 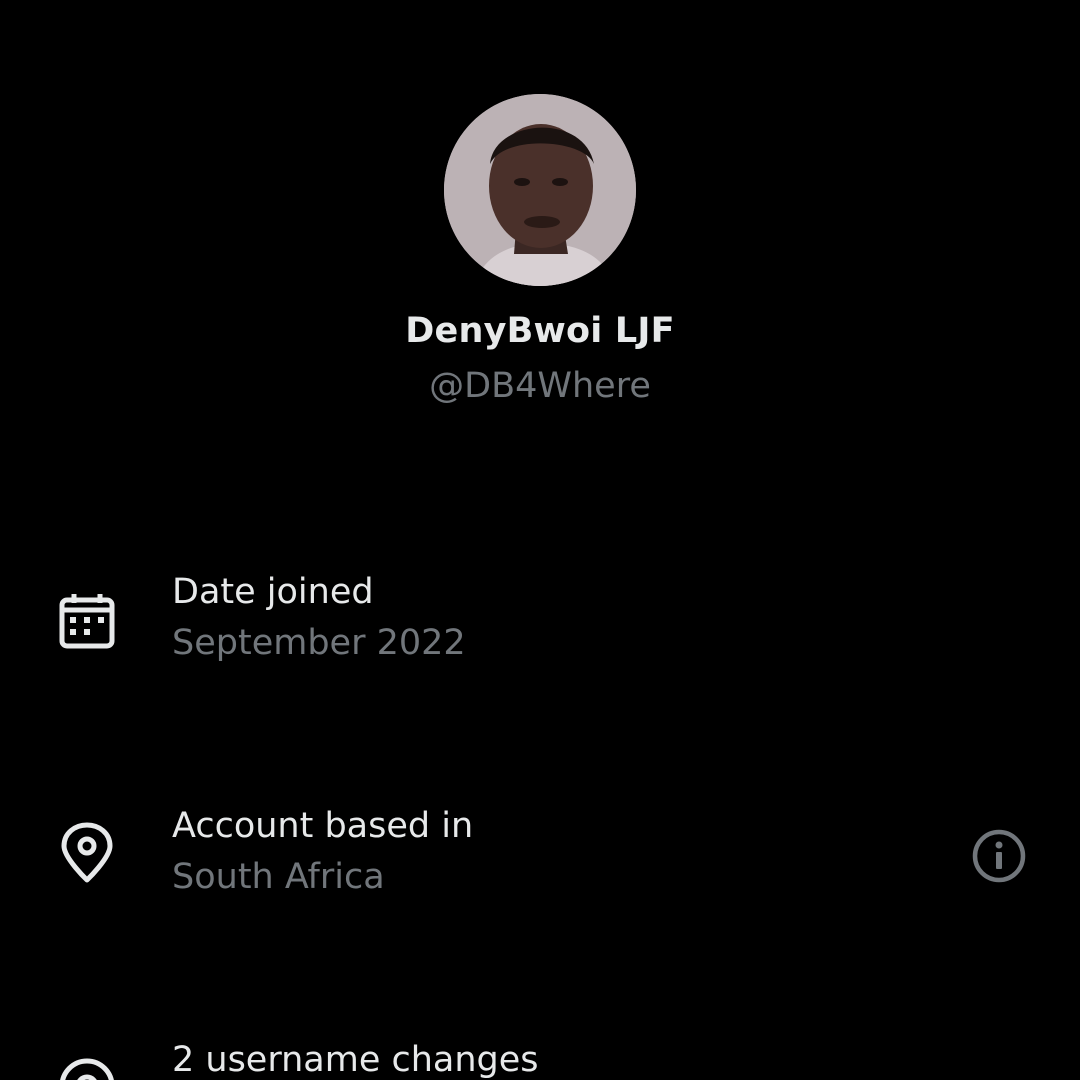 I want to click on username-handle: @DB4Where, so click(x=540, y=386).